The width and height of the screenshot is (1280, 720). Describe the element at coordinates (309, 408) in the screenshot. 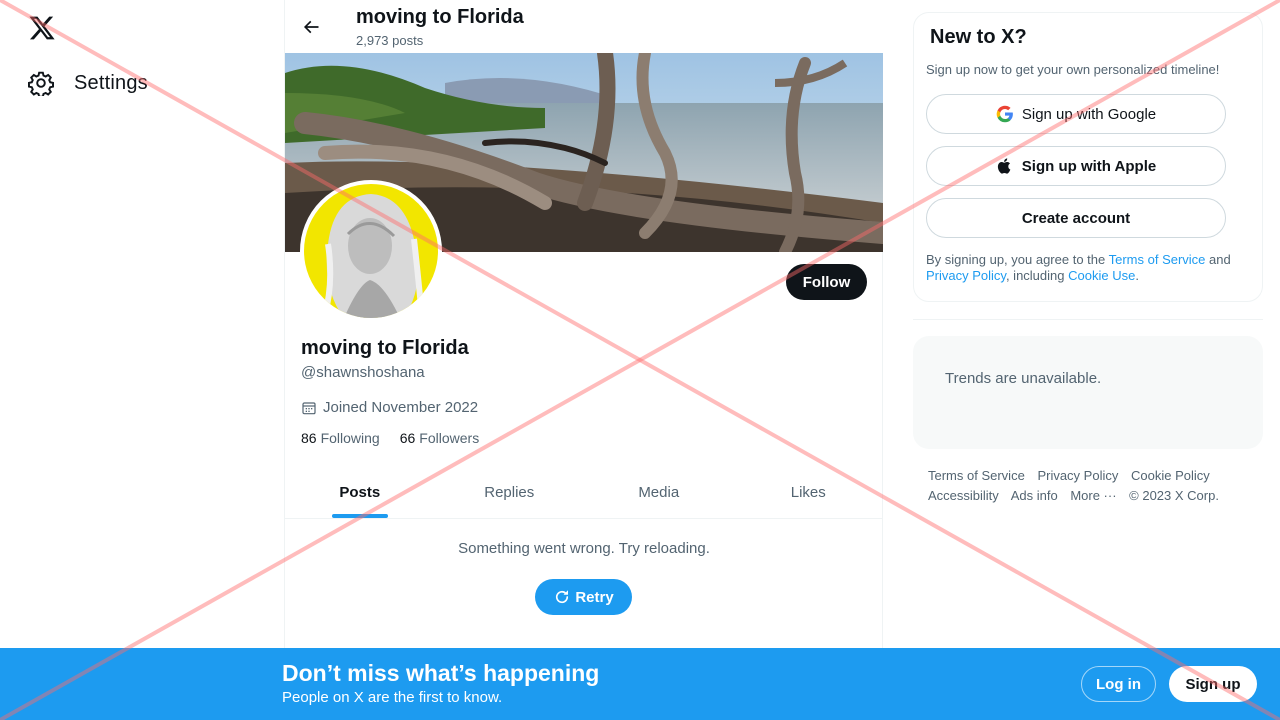

I see `calendar-icon` at that location.